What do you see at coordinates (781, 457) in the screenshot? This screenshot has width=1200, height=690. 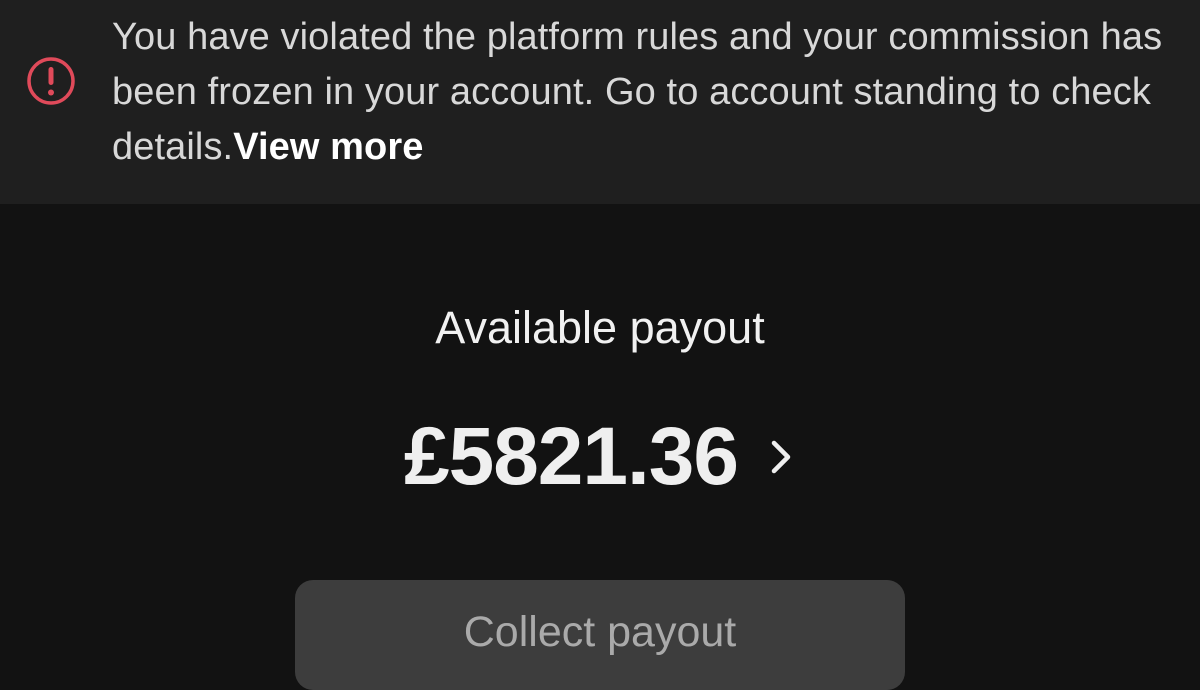 I see `chevron-right-icon` at bounding box center [781, 457].